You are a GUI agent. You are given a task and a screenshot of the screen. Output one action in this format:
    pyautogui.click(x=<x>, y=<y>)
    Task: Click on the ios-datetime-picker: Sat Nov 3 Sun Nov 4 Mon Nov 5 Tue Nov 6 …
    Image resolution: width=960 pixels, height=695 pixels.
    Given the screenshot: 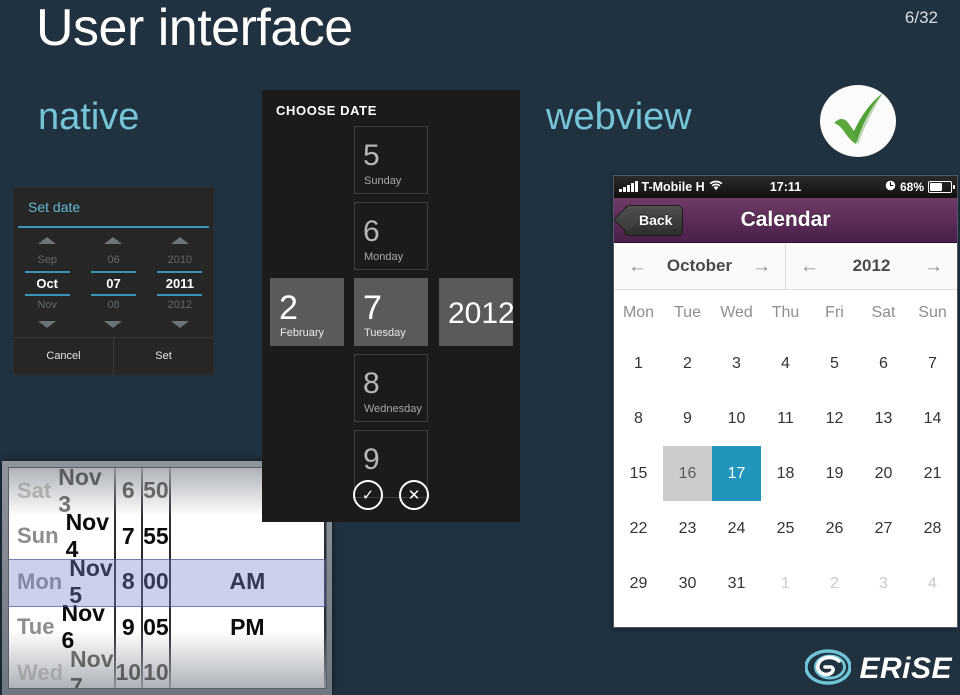 What is the action you would take?
    pyautogui.click(x=167, y=578)
    